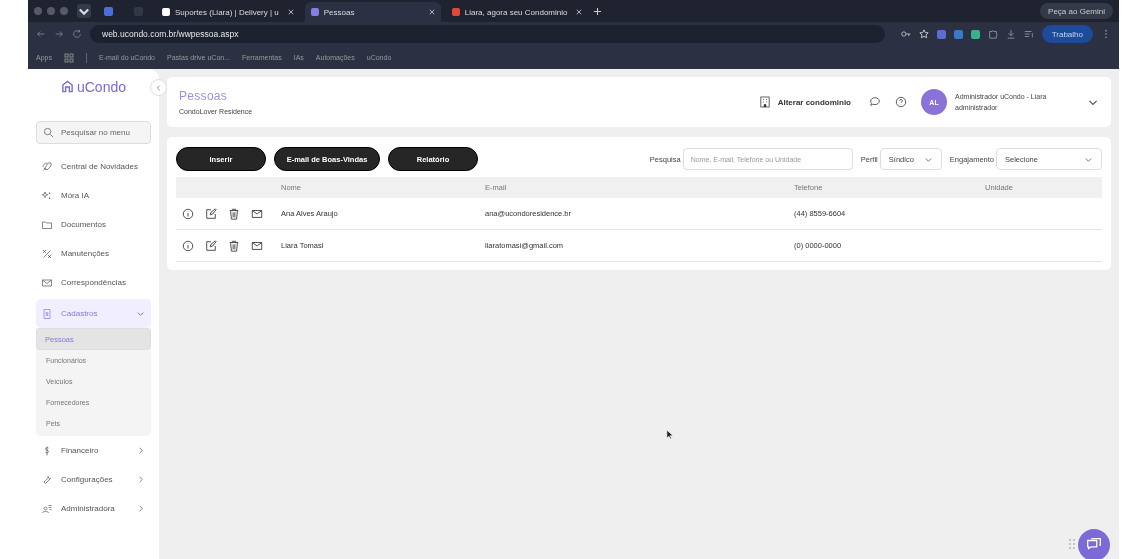 The width and height of the screenshot is (1147, 559). What do you see at coordinates (1076, 11) in the screenshot?
I see `gemini-button: Peça ao Gemini` at bounding box center [1076, 11].